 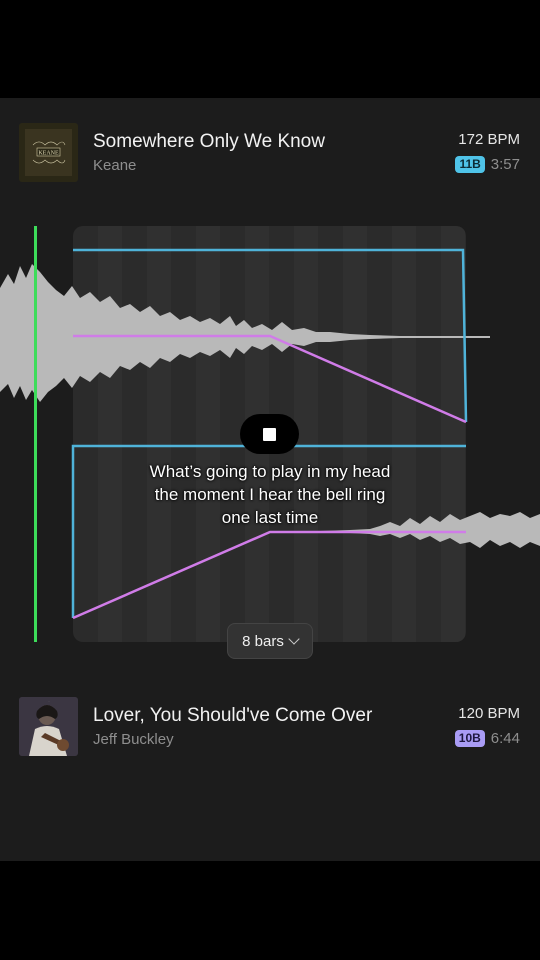 I want to click on stop-icon, so click(x=269, y=434).